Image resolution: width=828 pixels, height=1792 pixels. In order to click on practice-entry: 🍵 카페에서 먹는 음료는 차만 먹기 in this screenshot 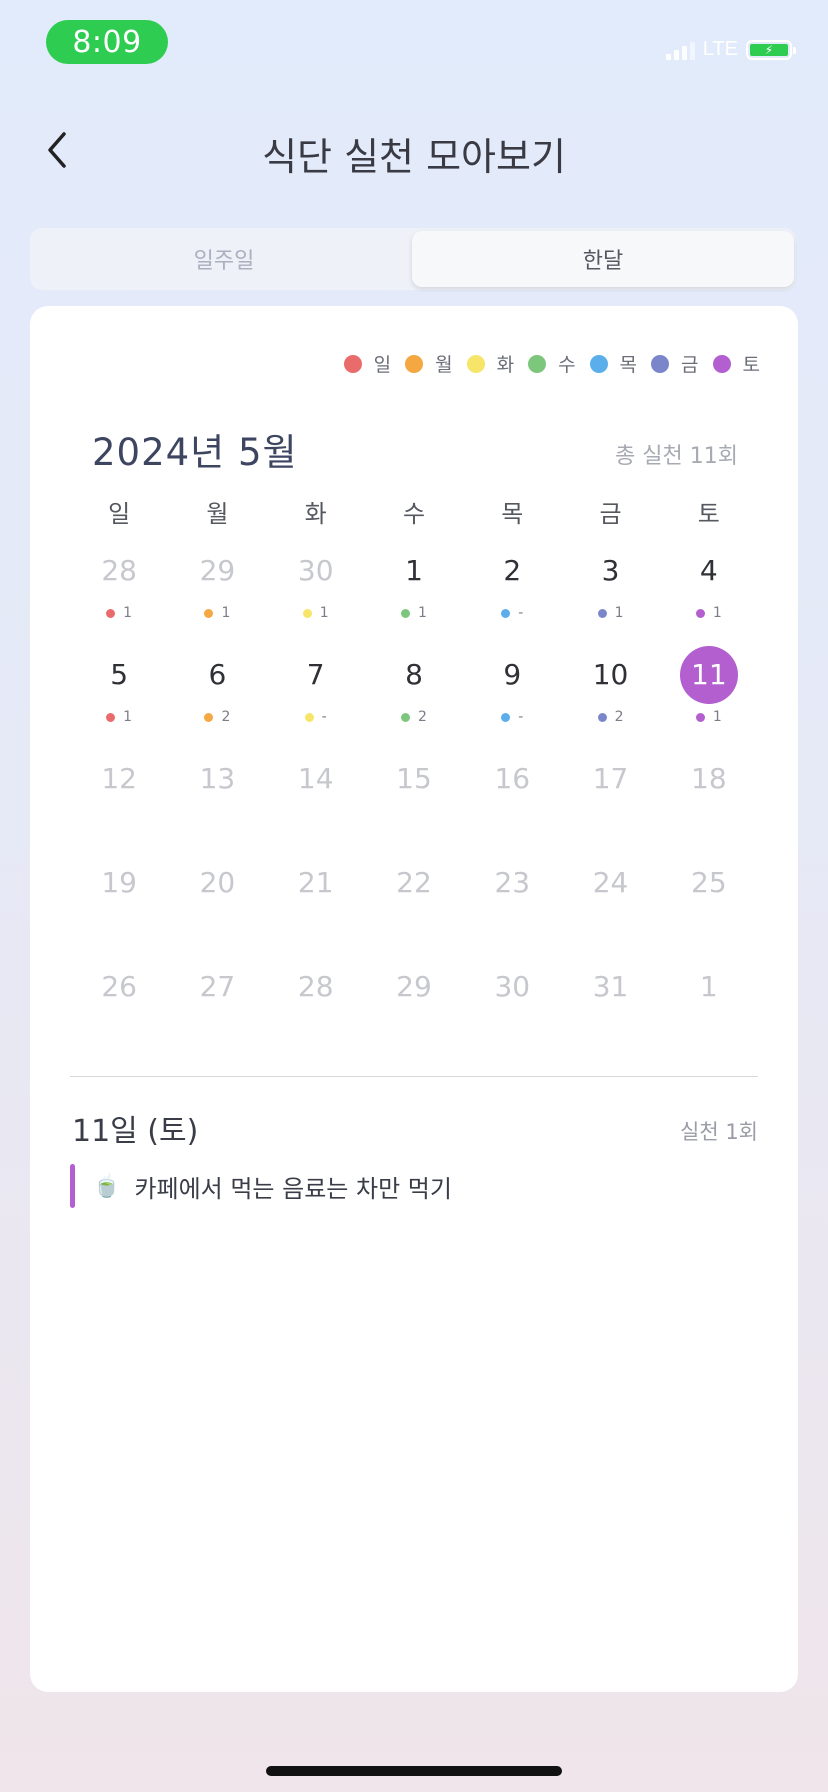, I will do `click(261, 1186)`.